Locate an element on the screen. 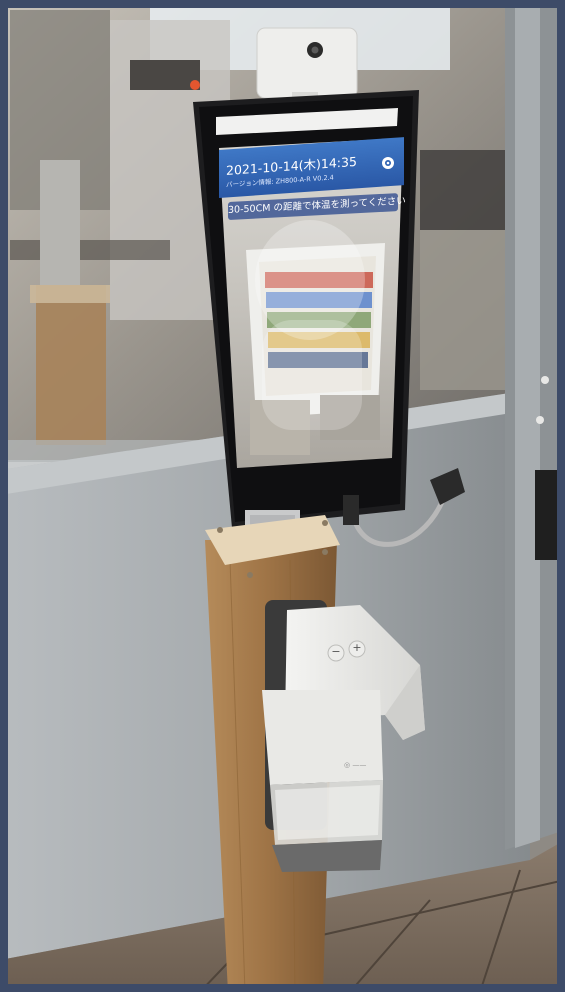  dispenser-plus-button: + is located at coordinates (357, 648).